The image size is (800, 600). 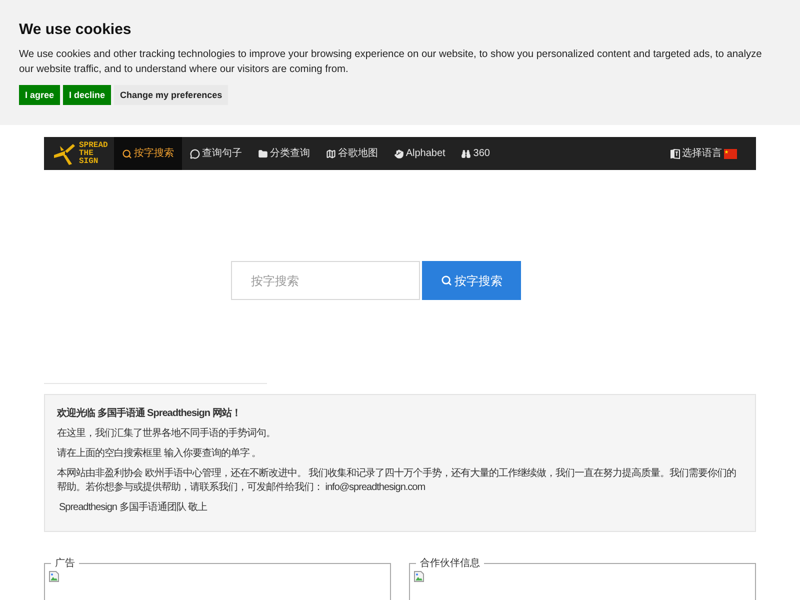 What do you see at coordinates (730, 153) in the screenshot?
I see `flag-icon` at bounding box center [730, 153].